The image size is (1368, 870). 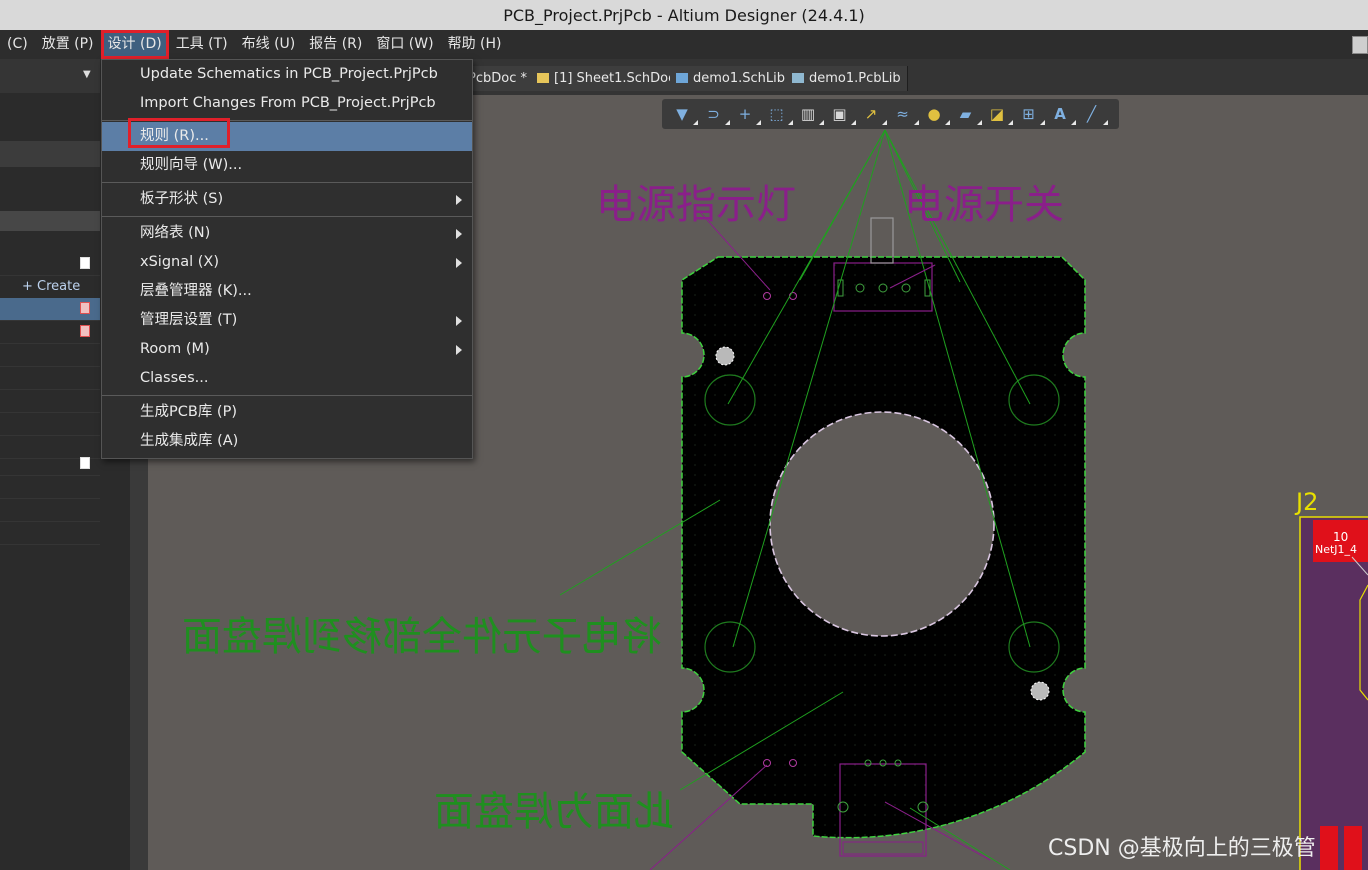 I want to click on menu-manage-layer-sets: 管理层设置 (T), so click(x=287, y=320).